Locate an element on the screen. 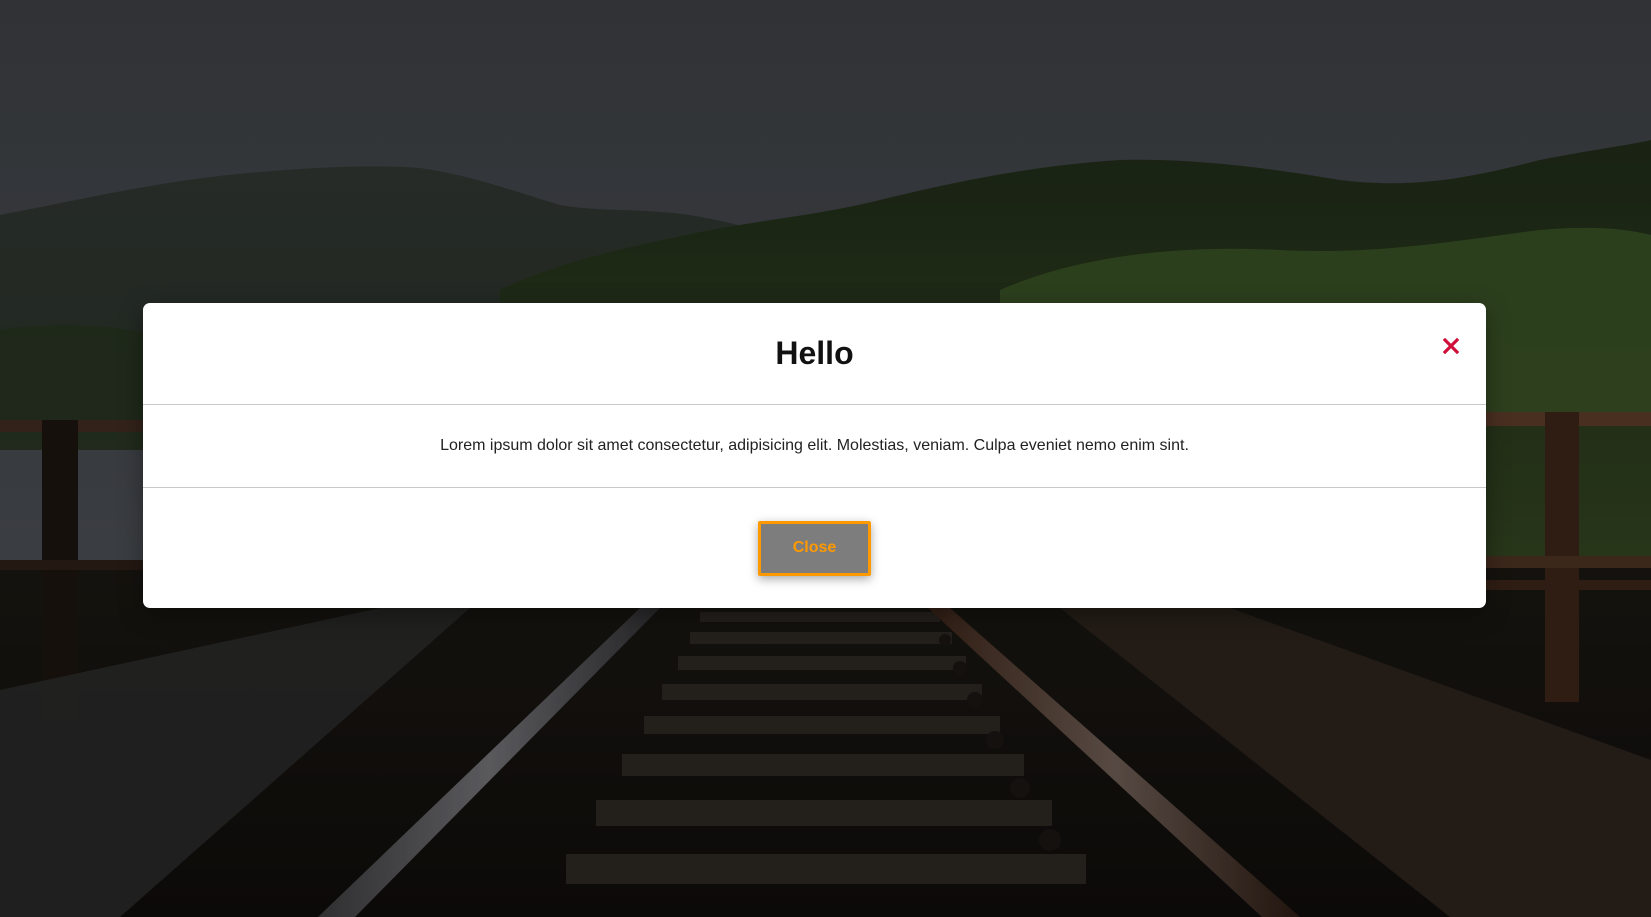 Image resolution: width=1651 pixels, height=917 pixels. close-x-icon is located at coordinates (1451, 346).